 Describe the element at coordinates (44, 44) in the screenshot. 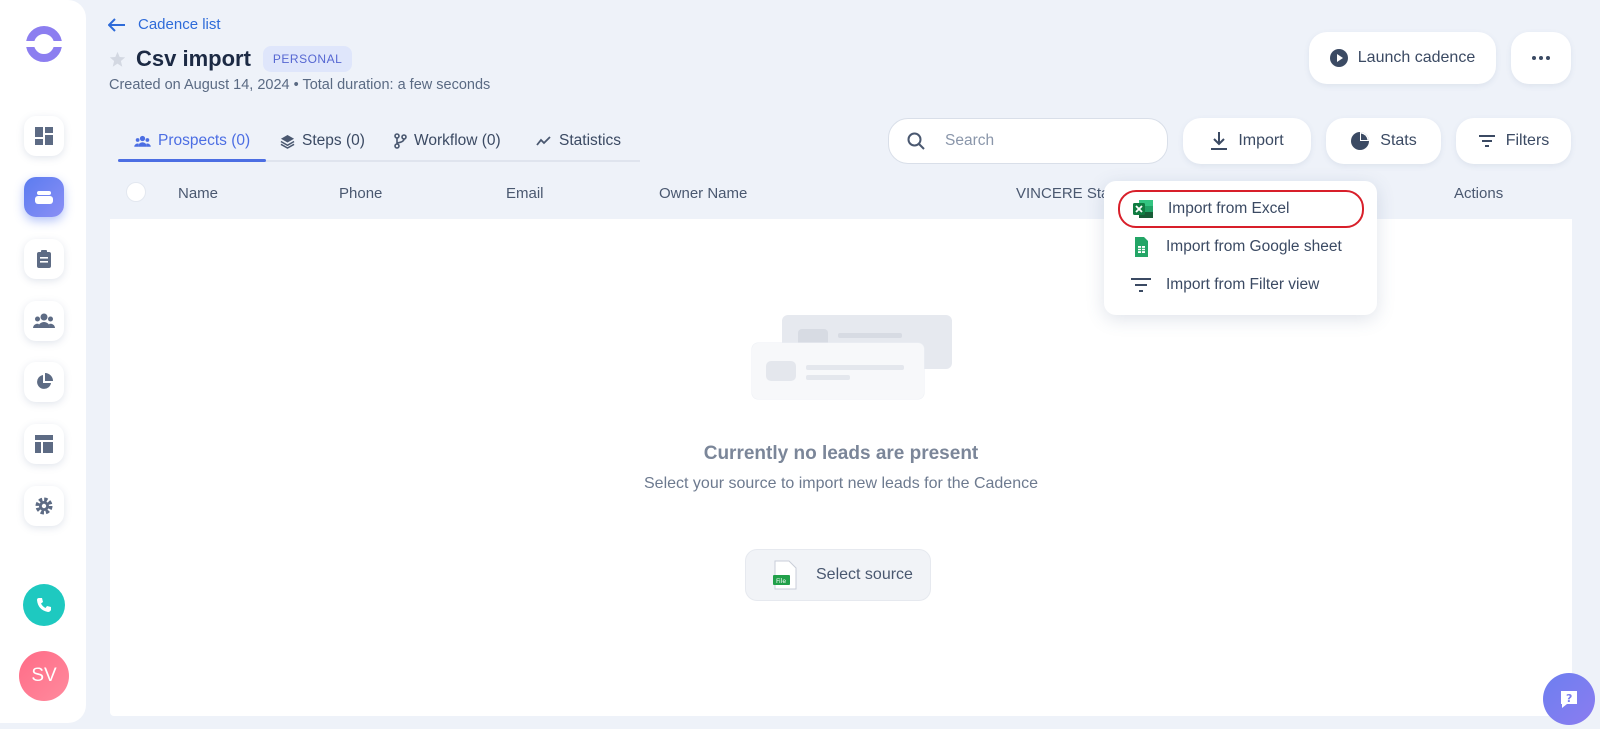

I see `app-logo` at that location.